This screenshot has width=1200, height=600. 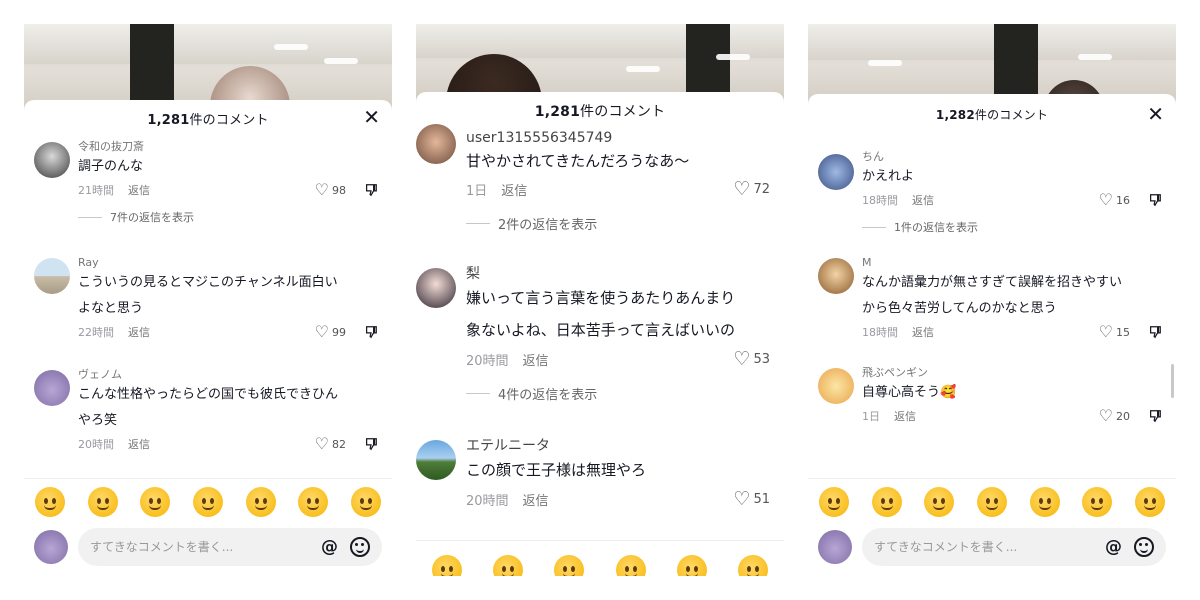 What do you see at coordinates (618, 359) in the screenshot?
I see `comment-meta: 20時間 返信 ♡ 53` at bounding box center [618, 359].